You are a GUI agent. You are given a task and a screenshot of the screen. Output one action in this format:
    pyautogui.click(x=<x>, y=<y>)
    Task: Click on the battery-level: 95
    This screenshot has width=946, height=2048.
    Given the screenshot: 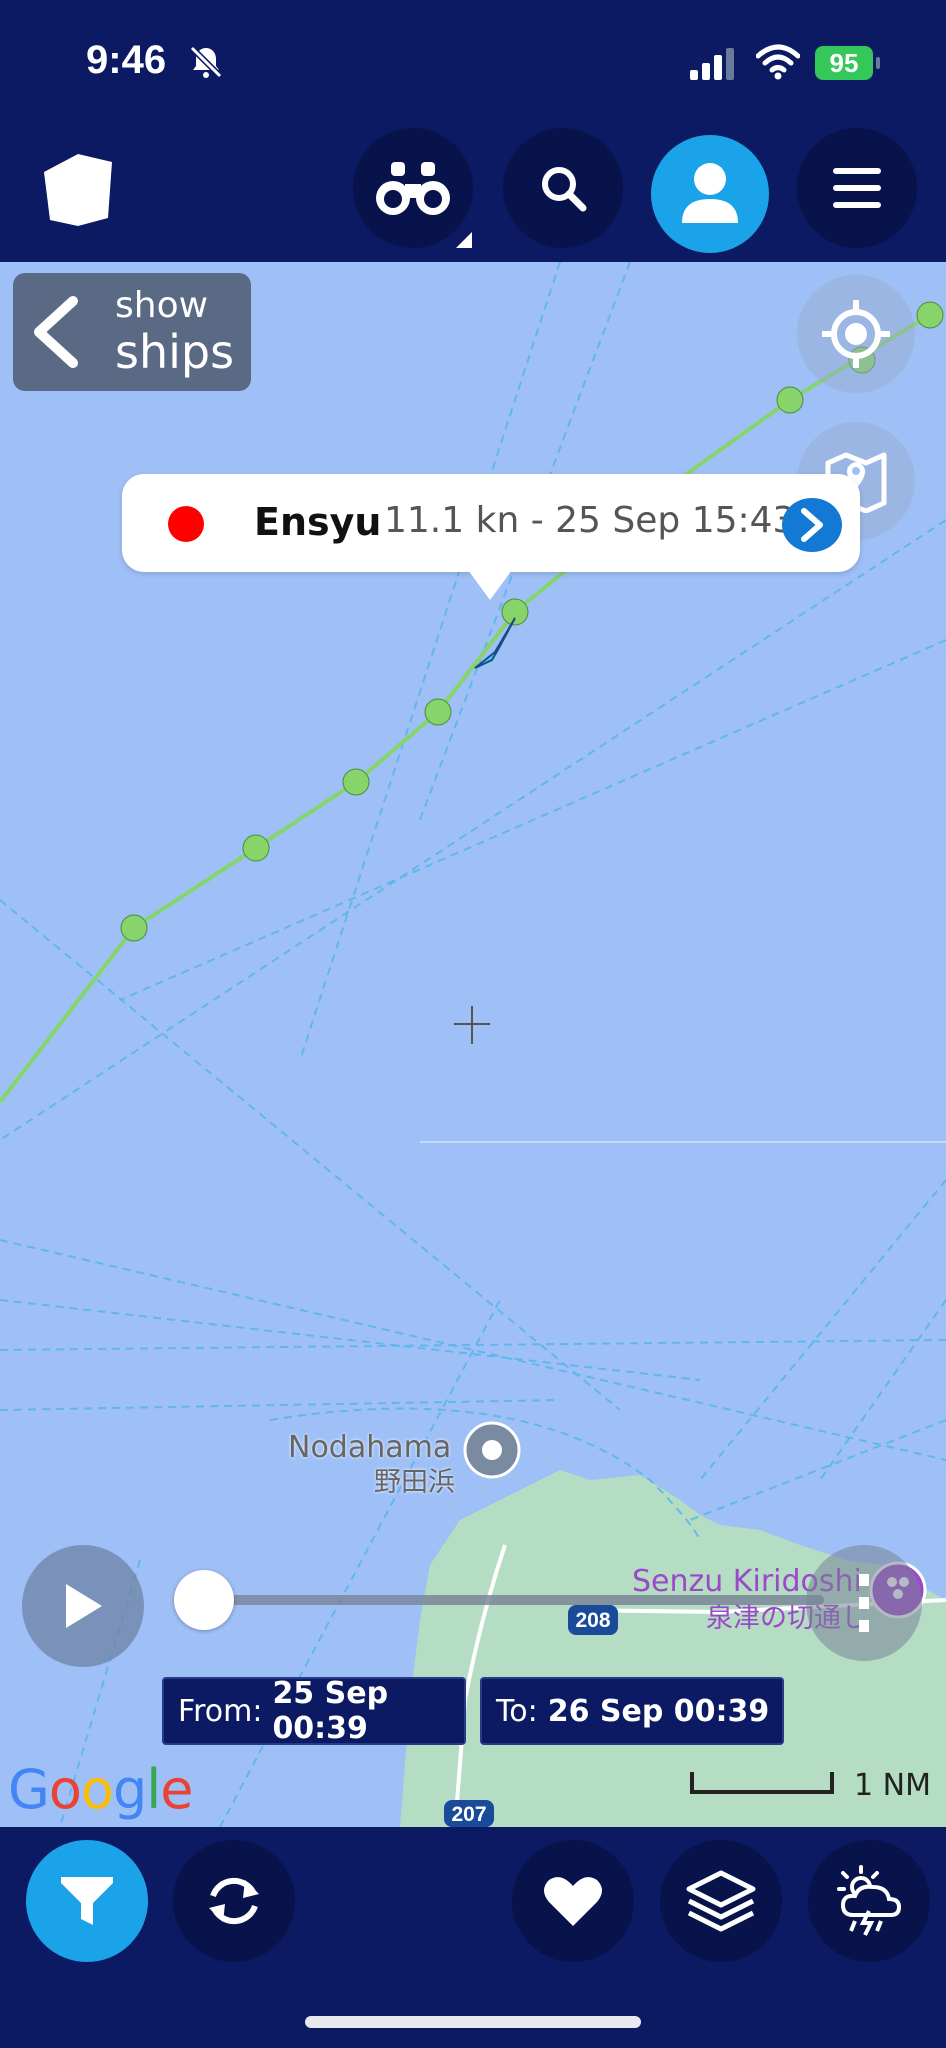 What is the action you would take?
    pyautogui.click(x=844, y=62)
    